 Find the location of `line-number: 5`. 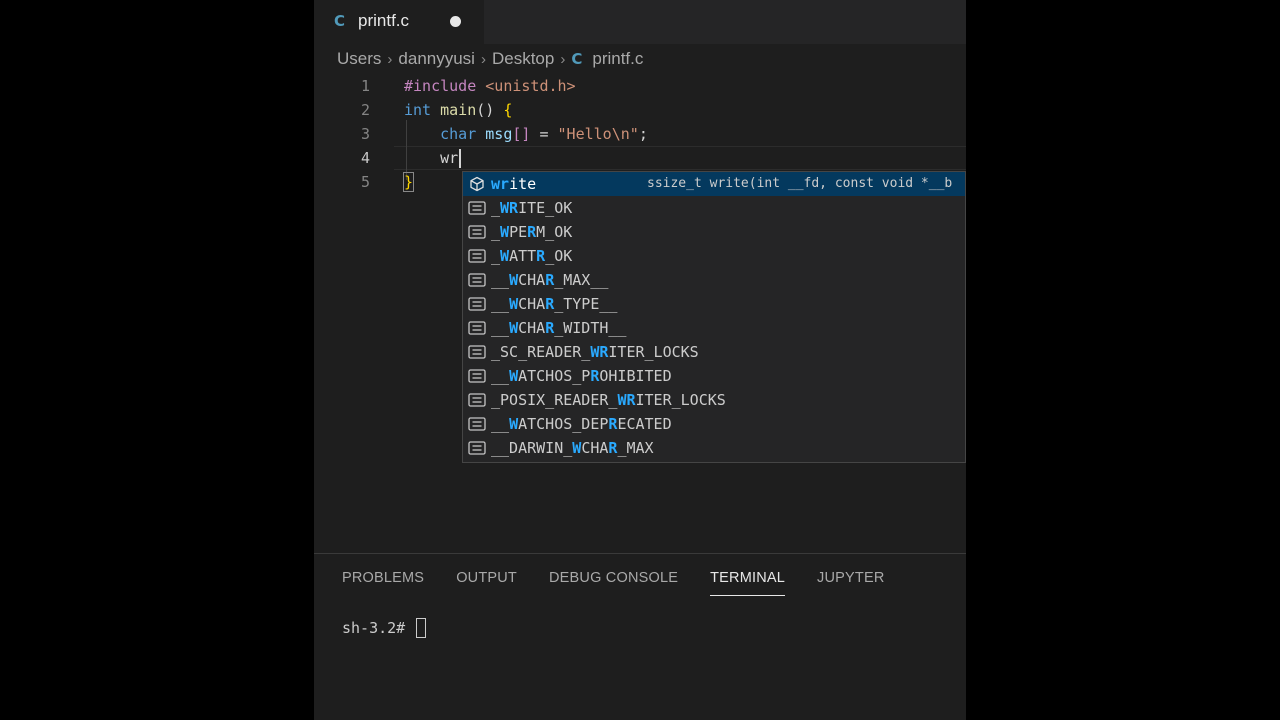

line-number: 5 is located at coordinates (365, 182).